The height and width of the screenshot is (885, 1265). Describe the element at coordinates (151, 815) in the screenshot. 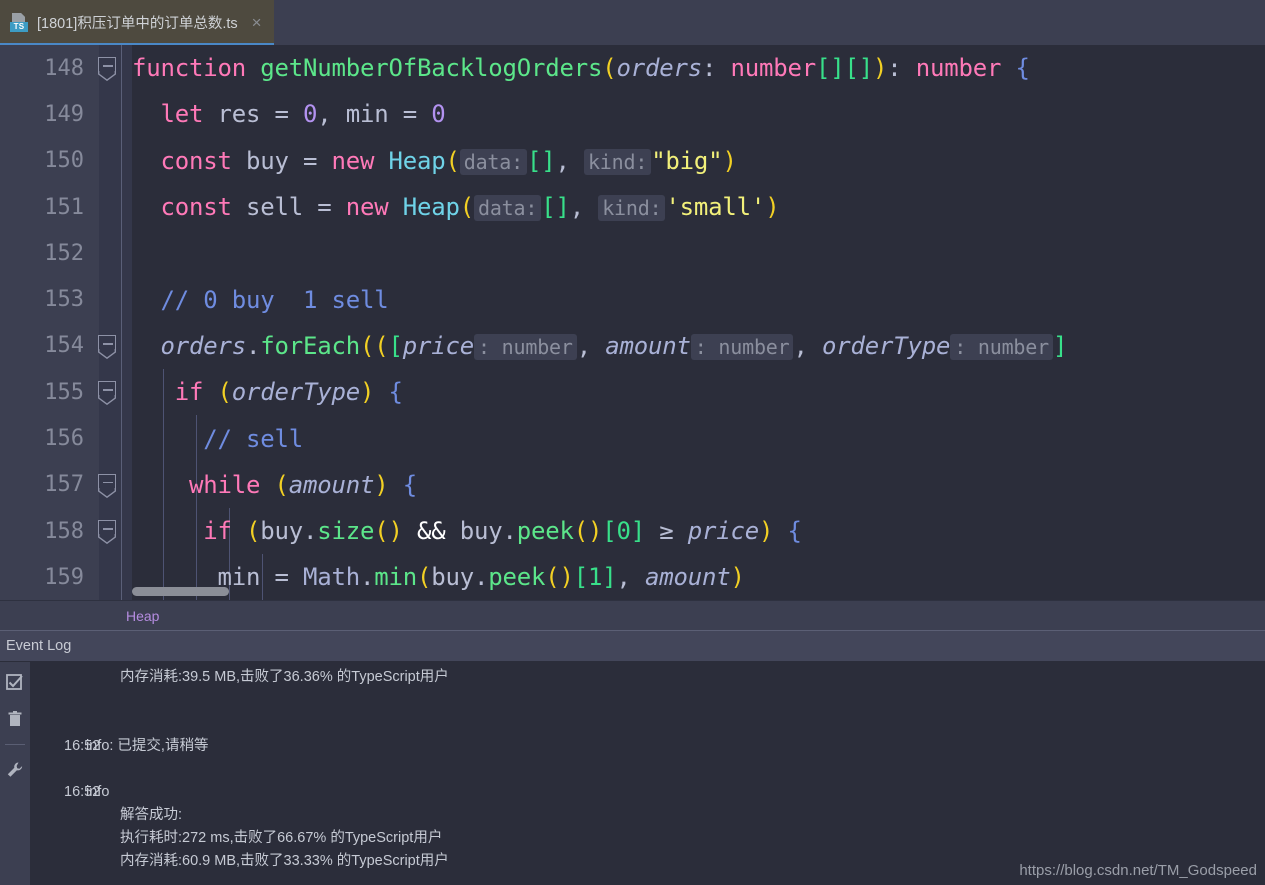

I see `log-entry-text: 解答成功:` at that location.